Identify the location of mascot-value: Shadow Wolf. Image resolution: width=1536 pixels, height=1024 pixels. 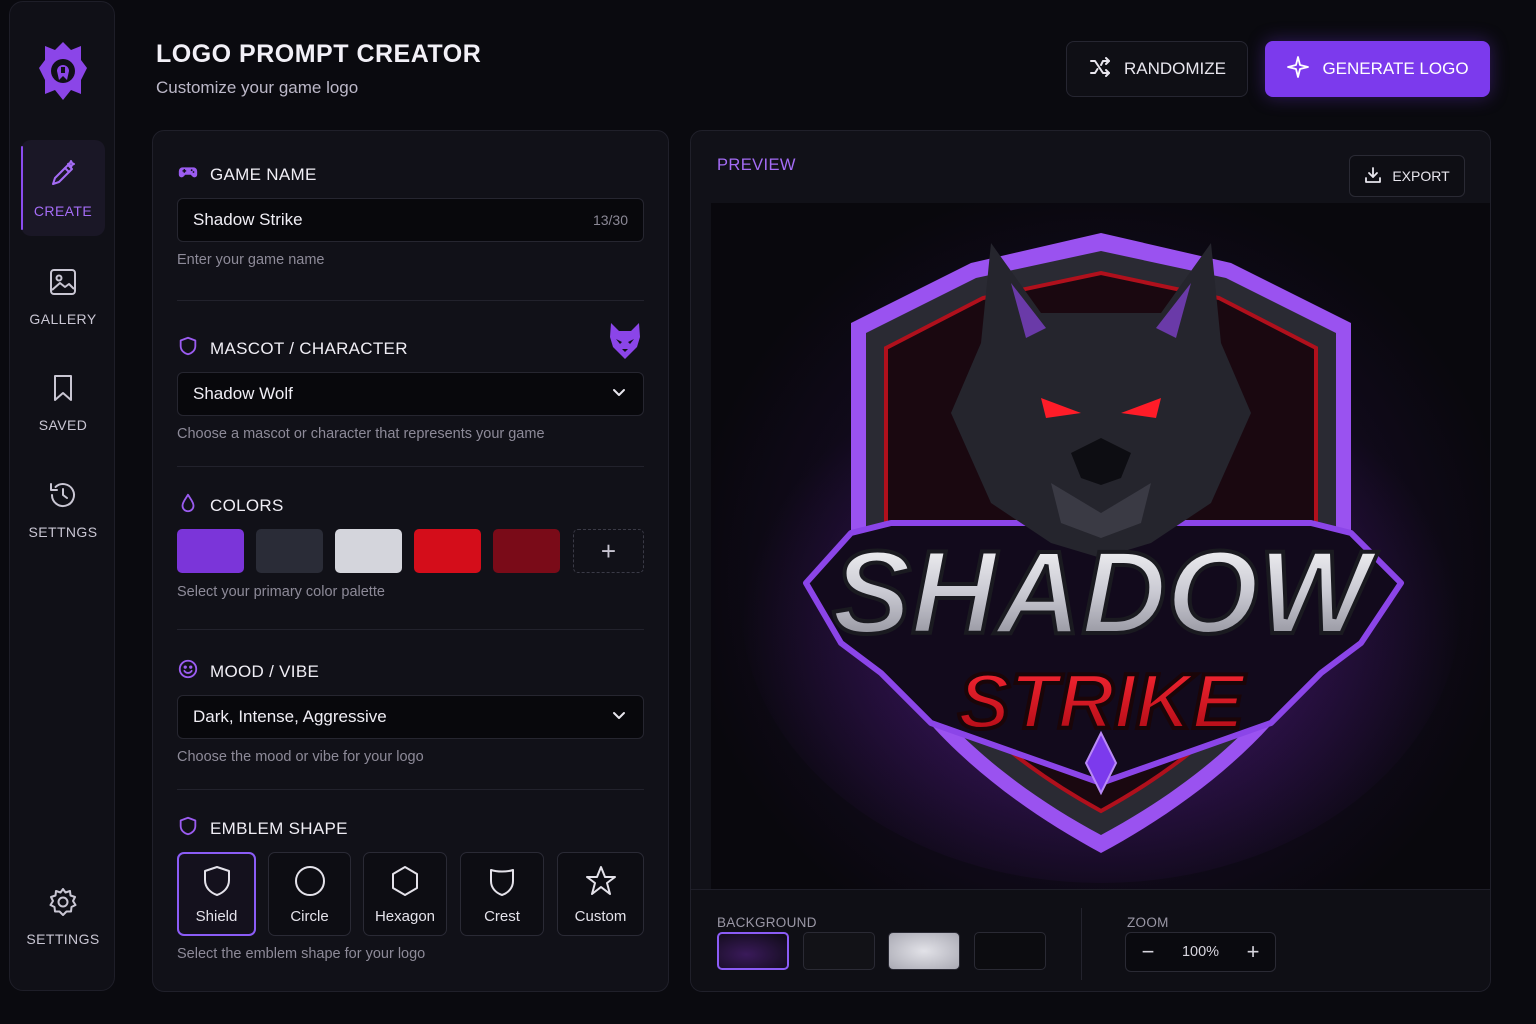
(243, 393).